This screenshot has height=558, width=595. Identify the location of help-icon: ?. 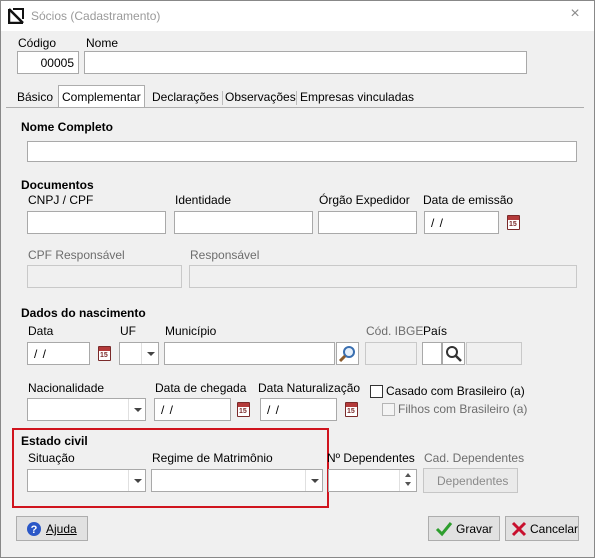
(34, 529).